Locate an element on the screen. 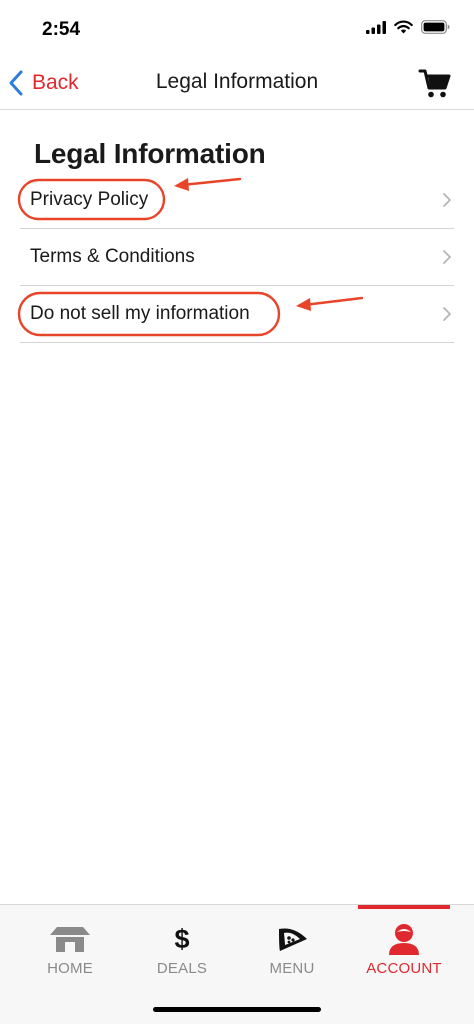 The height and width of the screenshot is (1024, 474). account-icon is located at coordinates (404, 939).